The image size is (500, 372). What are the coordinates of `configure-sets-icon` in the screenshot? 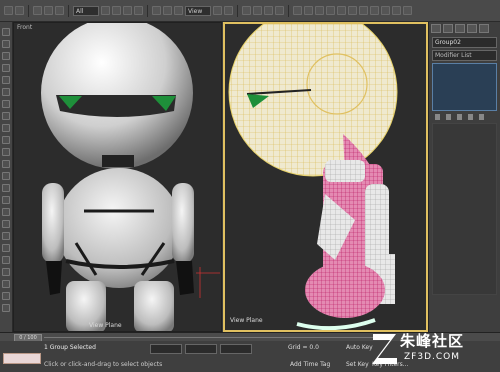 It's located at (481, 117).